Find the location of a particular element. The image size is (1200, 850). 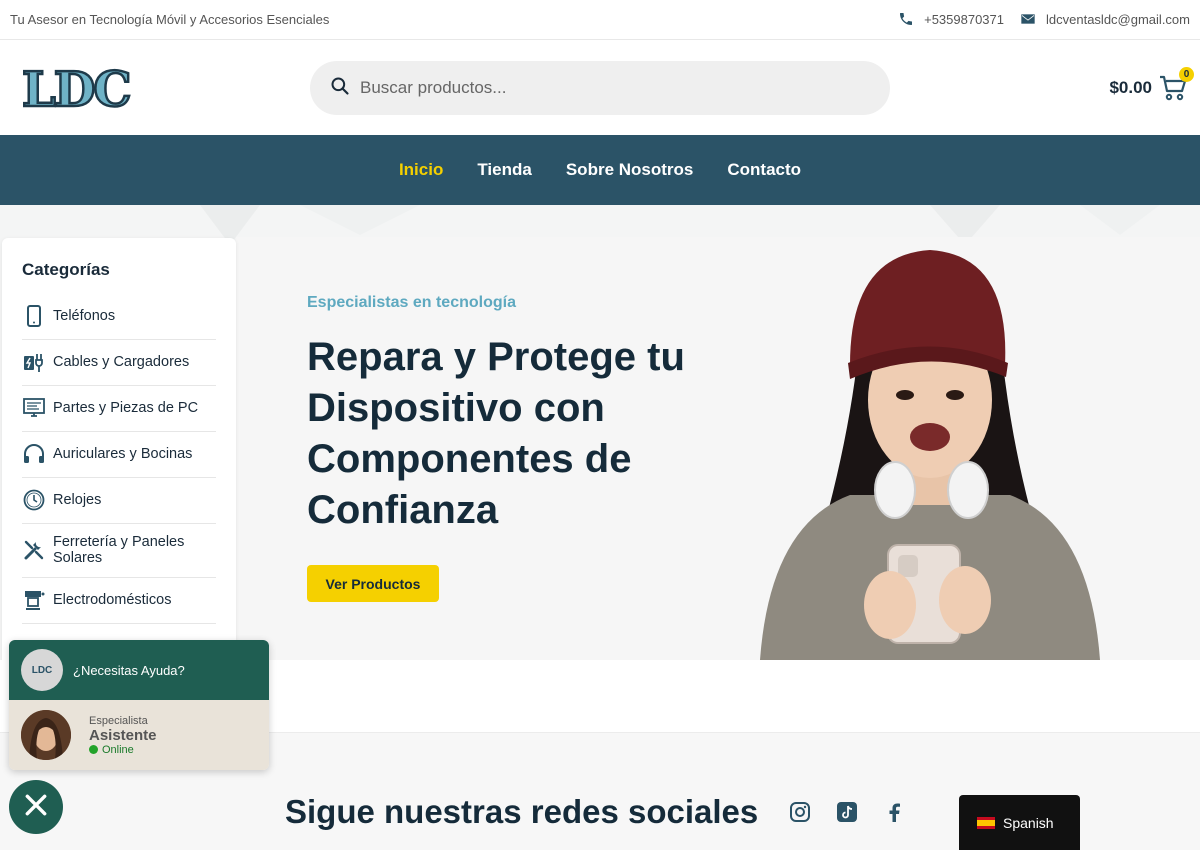

chat-question: ¿Necesitas Ayuda? is located at coordinates (129, 670).